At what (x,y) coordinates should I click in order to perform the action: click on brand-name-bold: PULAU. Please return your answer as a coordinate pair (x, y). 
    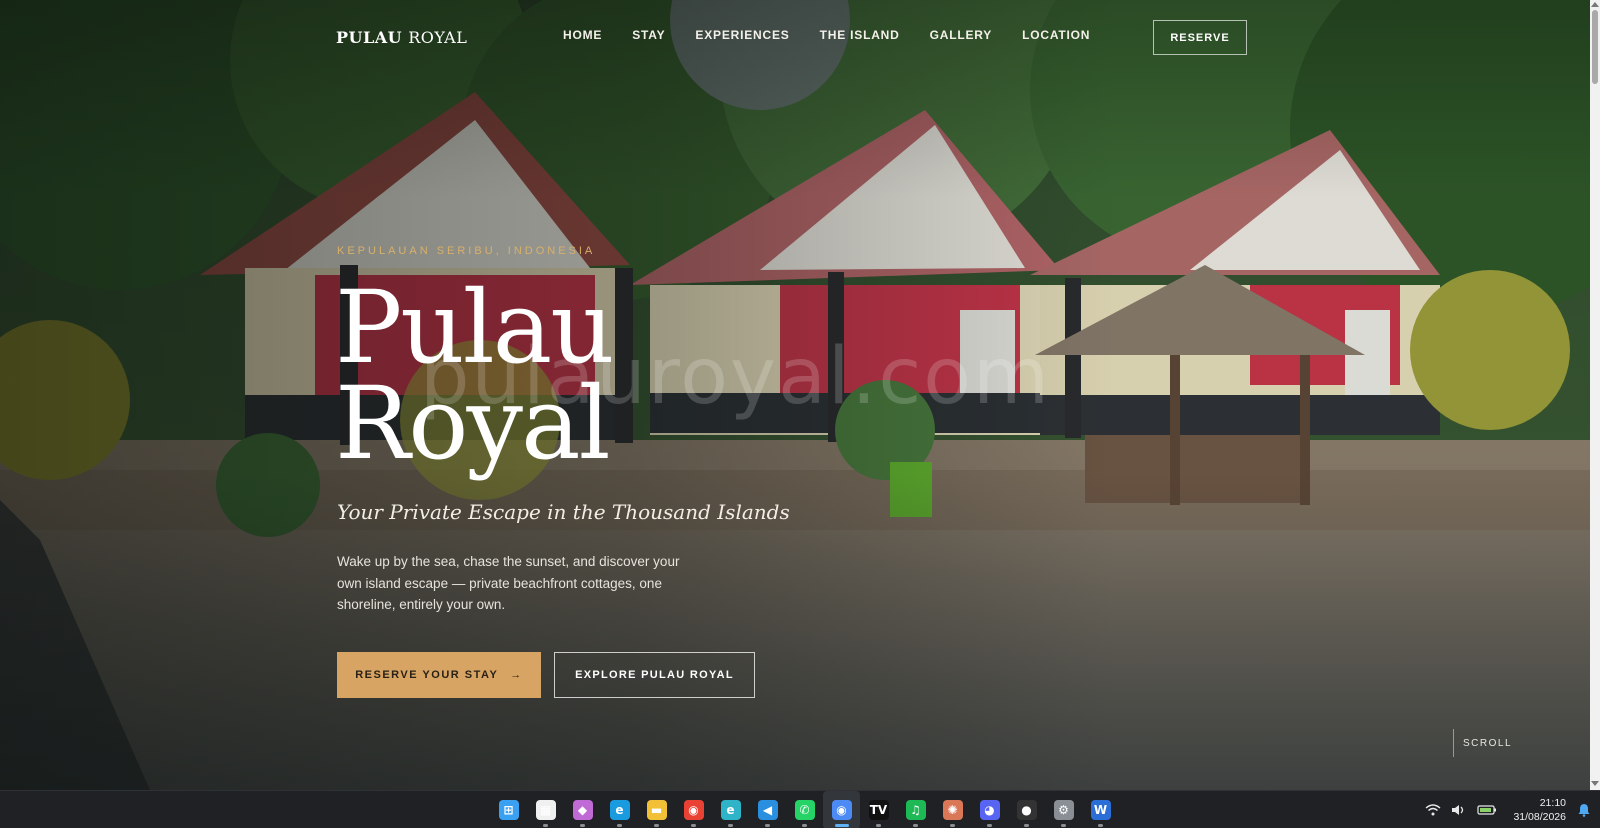
    Looking at the image, I should click on (369, 37).